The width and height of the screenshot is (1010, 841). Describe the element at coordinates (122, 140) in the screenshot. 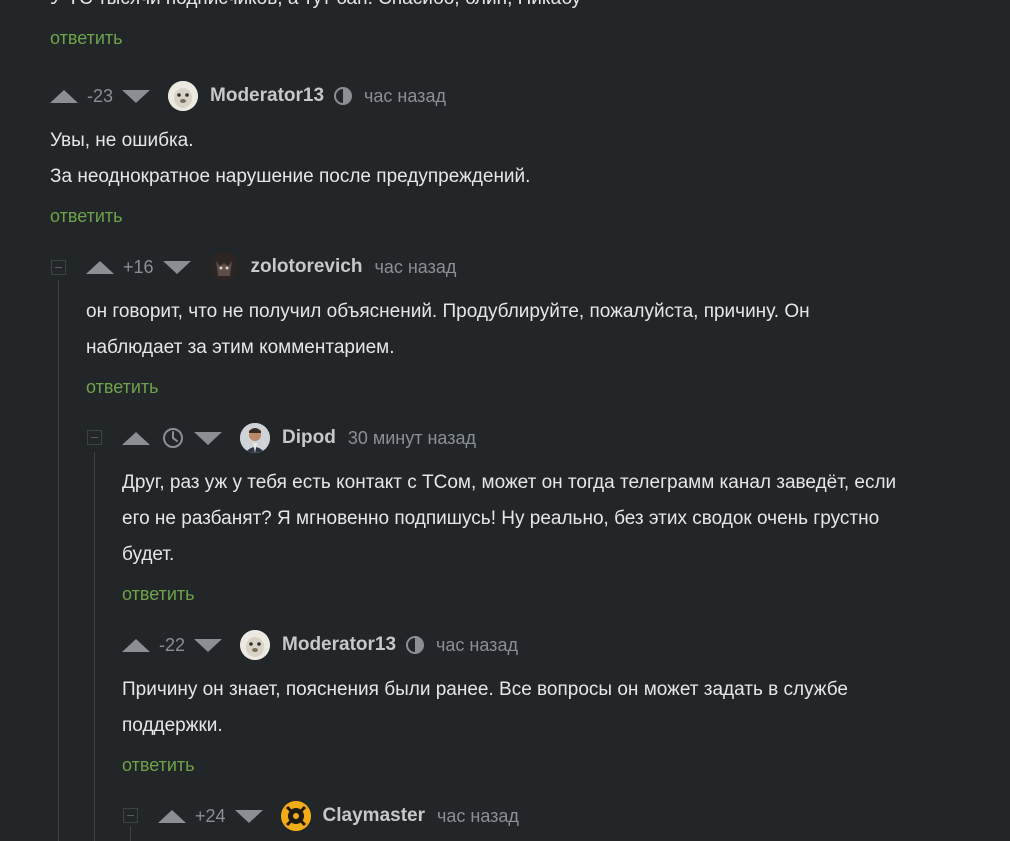

I see `comment-line: Увы, не ошибка.` at that location.